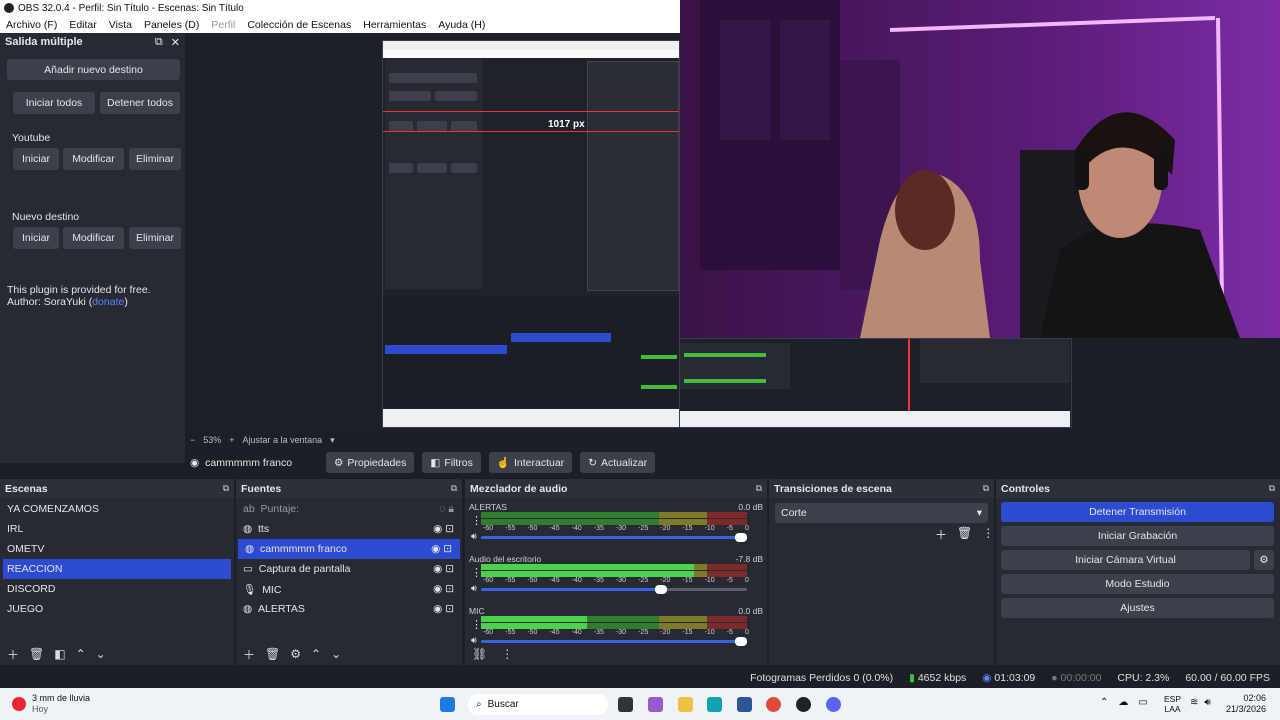 The height and width of the screenshot is (720, 1280). I want to click on menu-vista: Vista, so click(120, 25).